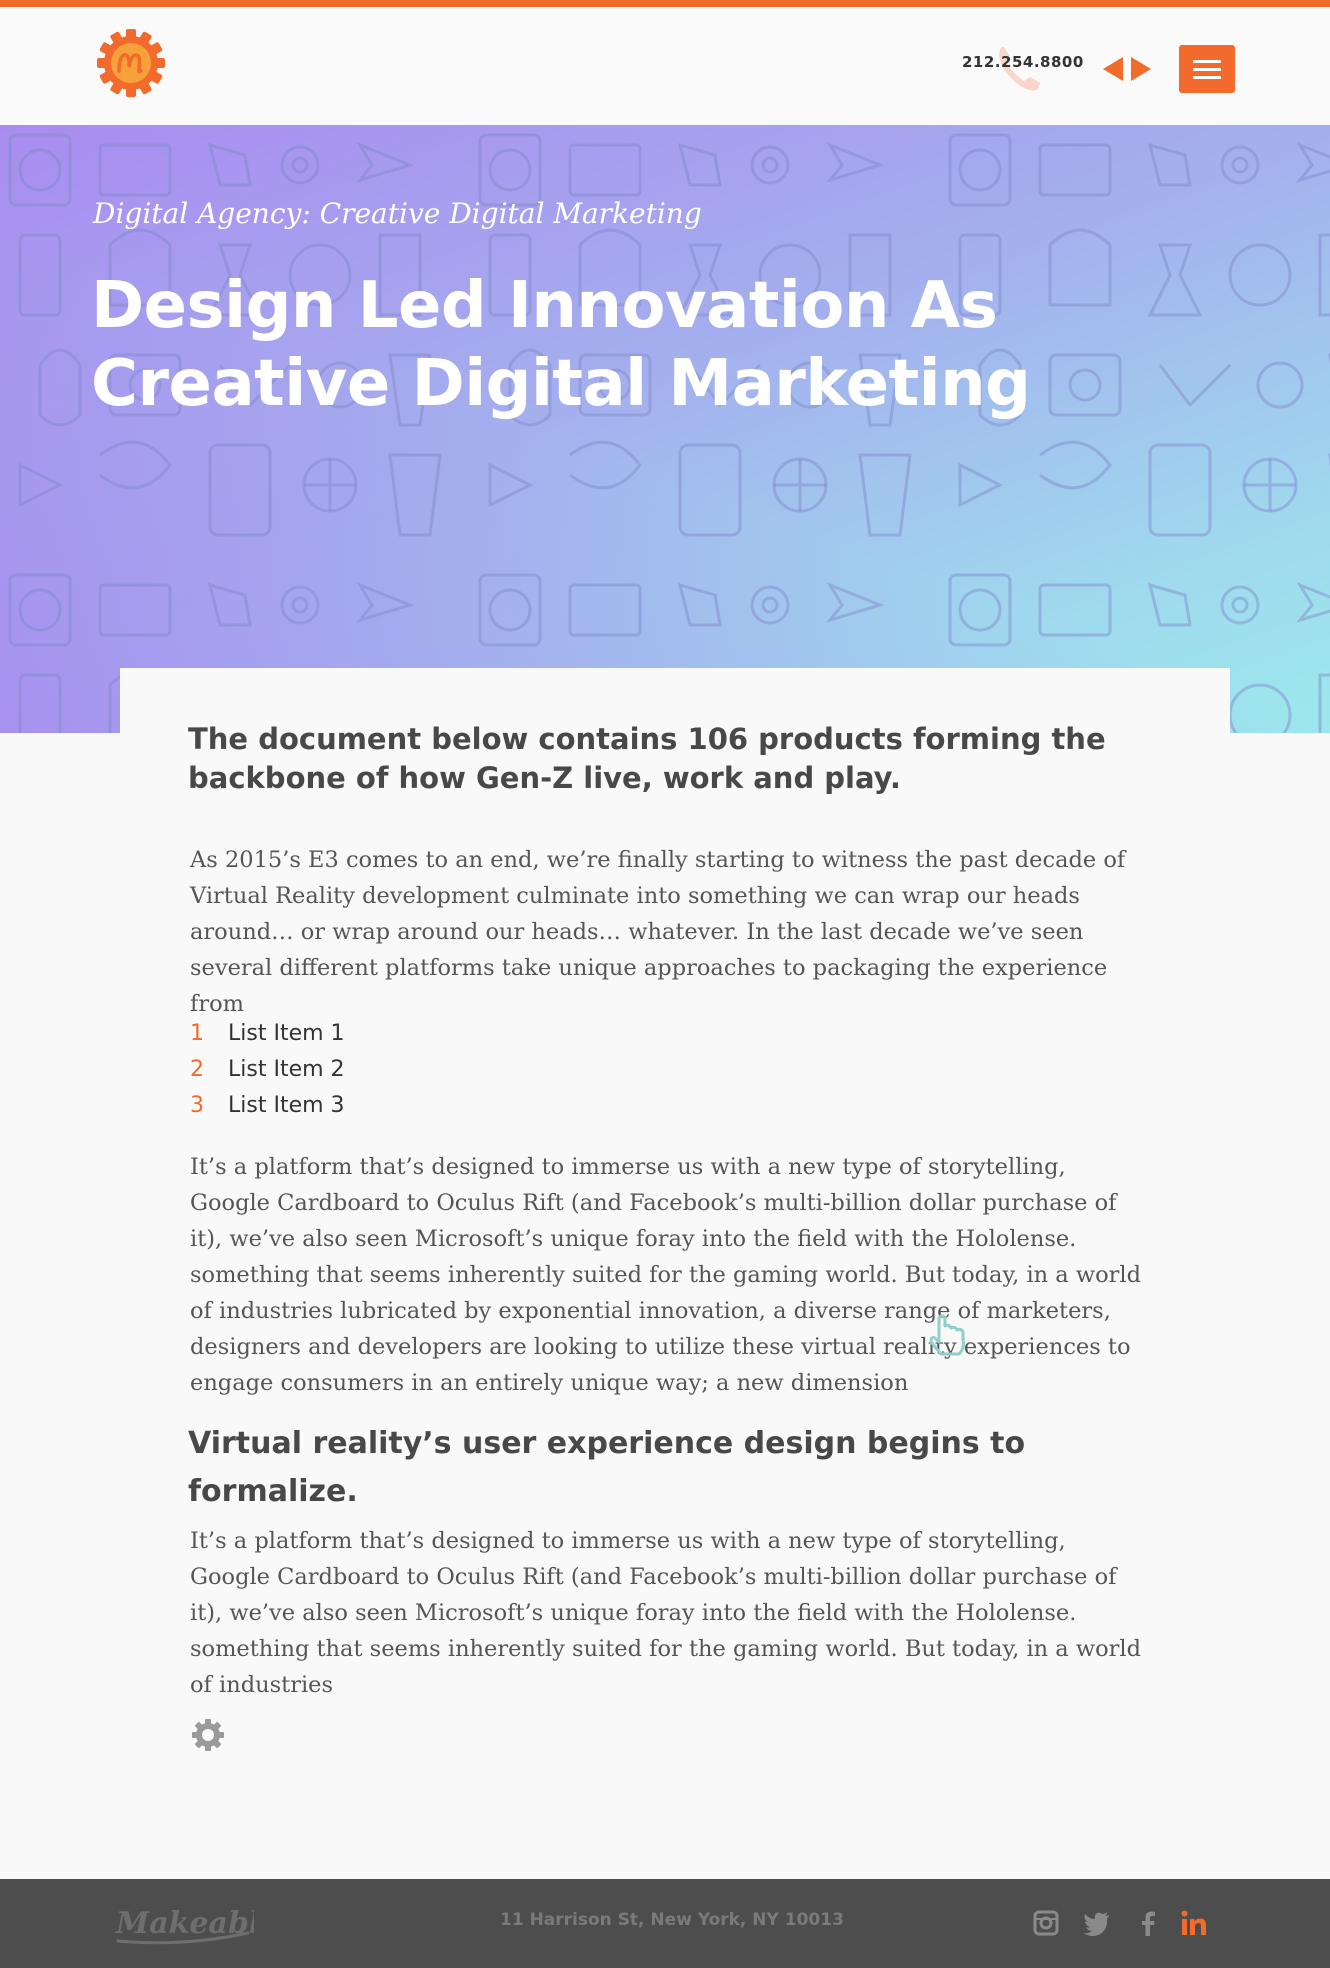 The image size is (1330, 1968). I want to click on list-item: 2 List Item 2, so click(267, 1070).